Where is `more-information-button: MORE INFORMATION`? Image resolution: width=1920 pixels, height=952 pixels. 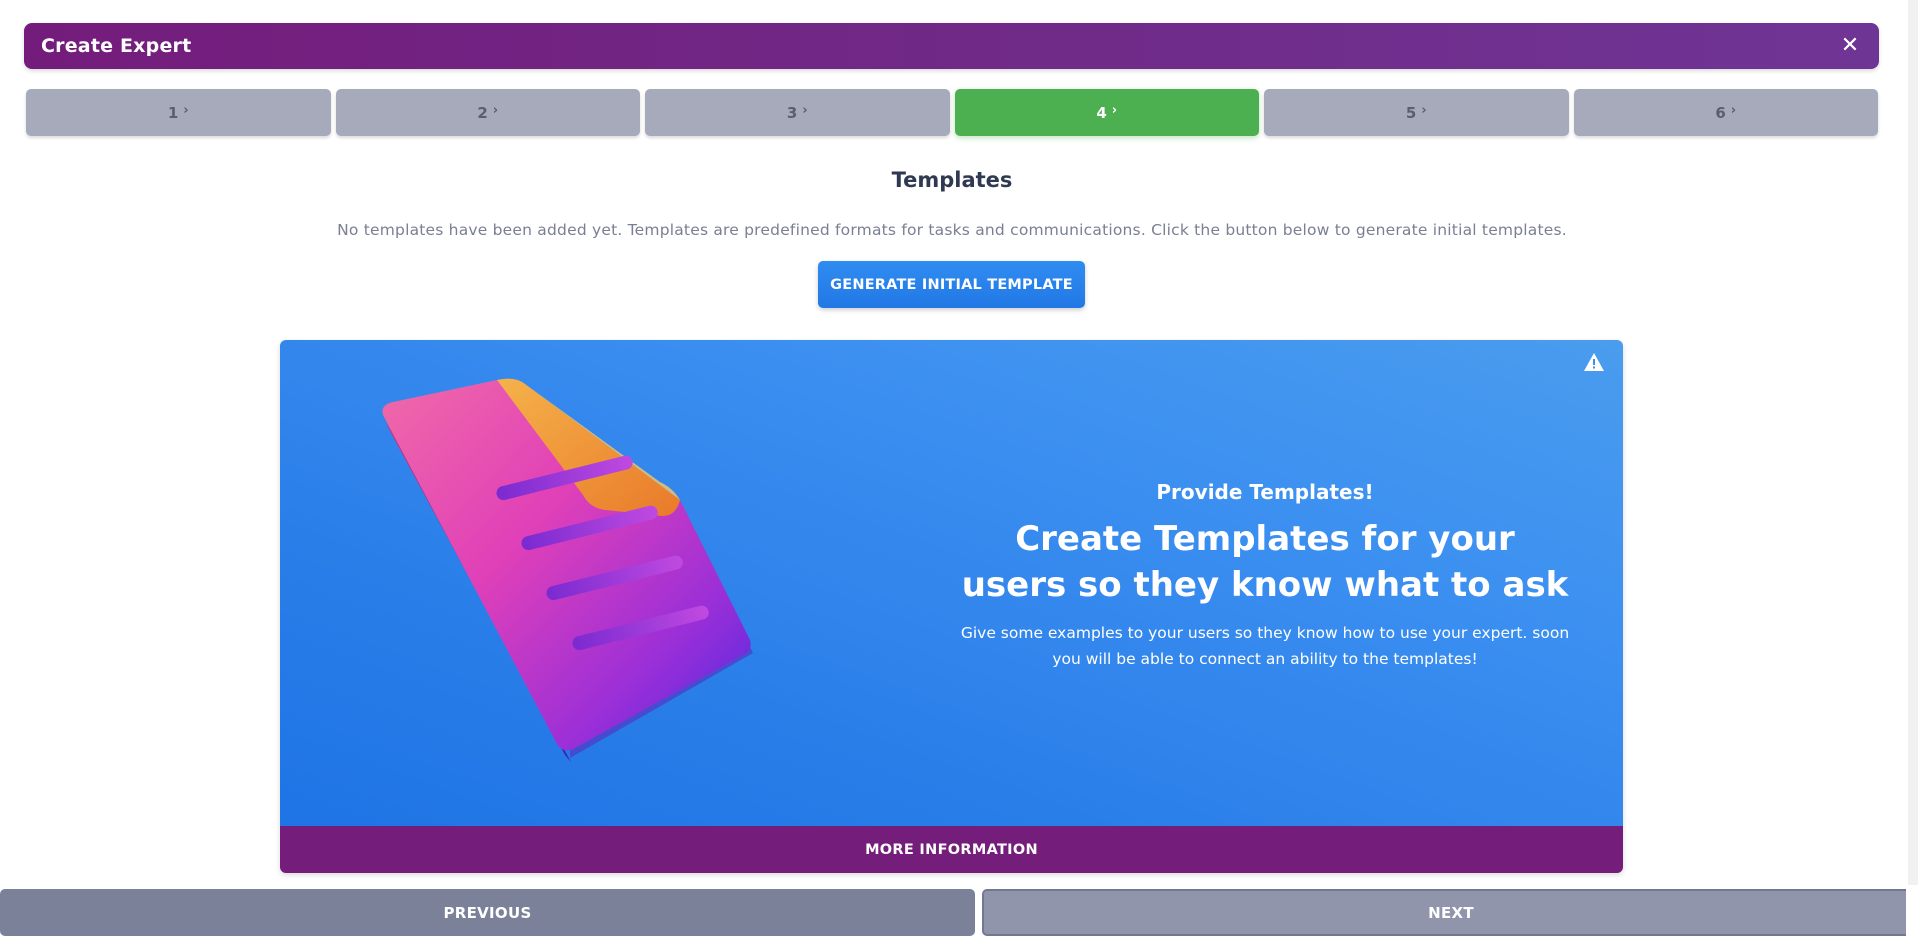 more-information-button: MORE INFORMATION is located at coordinates (951, 849).